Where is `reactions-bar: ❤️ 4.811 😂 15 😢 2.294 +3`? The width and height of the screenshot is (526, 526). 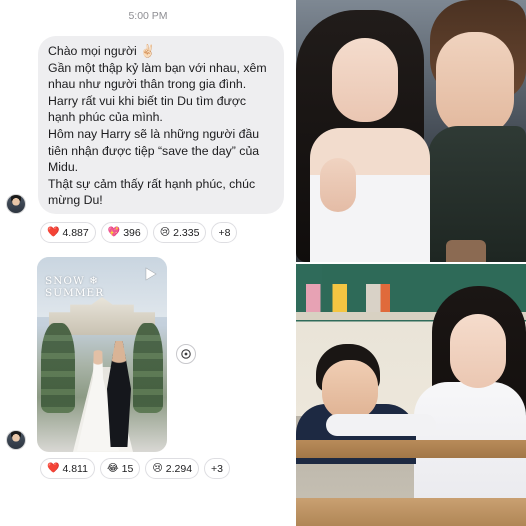
reactions-bar: ❤️ 4.811 😂 15 😢 2.294 +3 is located at coordinates (135, 468).